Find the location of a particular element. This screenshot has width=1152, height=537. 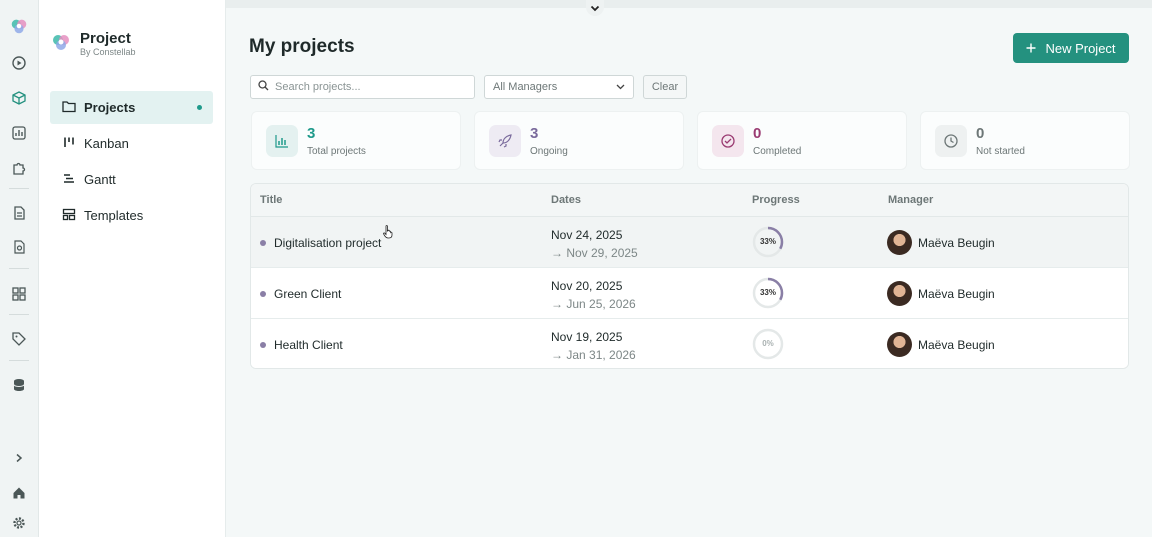

active-indicator-dot is located at coordinates (199, 107).